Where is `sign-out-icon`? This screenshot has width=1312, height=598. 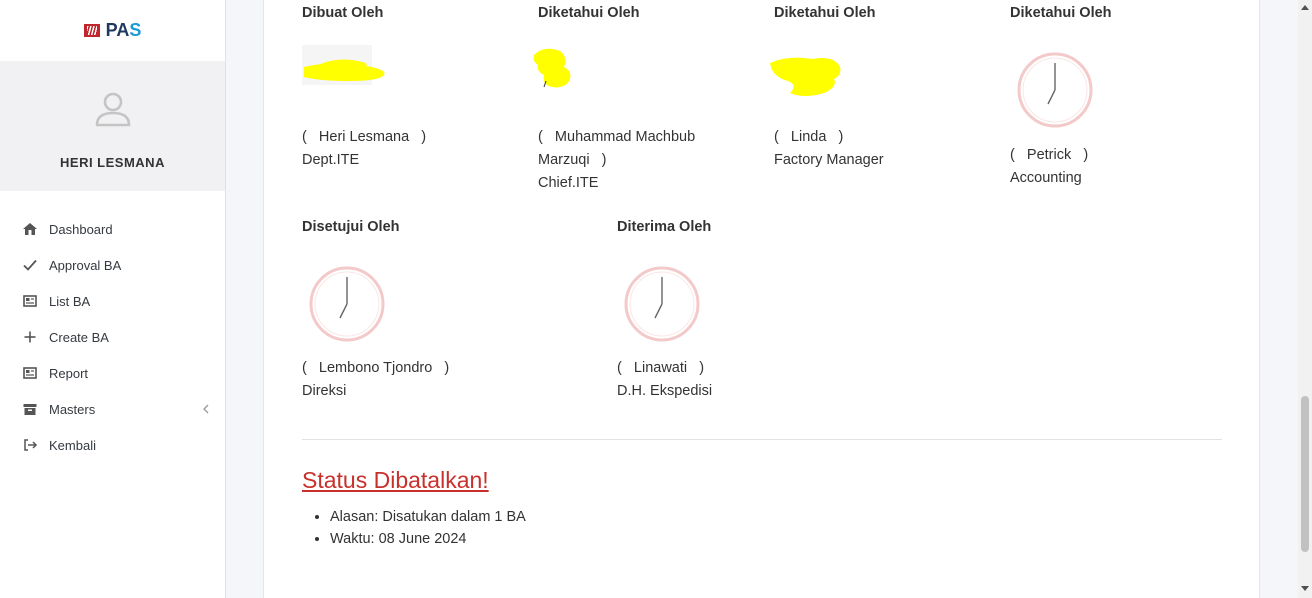
sign-out-icon is located at coordinates (31, 445).